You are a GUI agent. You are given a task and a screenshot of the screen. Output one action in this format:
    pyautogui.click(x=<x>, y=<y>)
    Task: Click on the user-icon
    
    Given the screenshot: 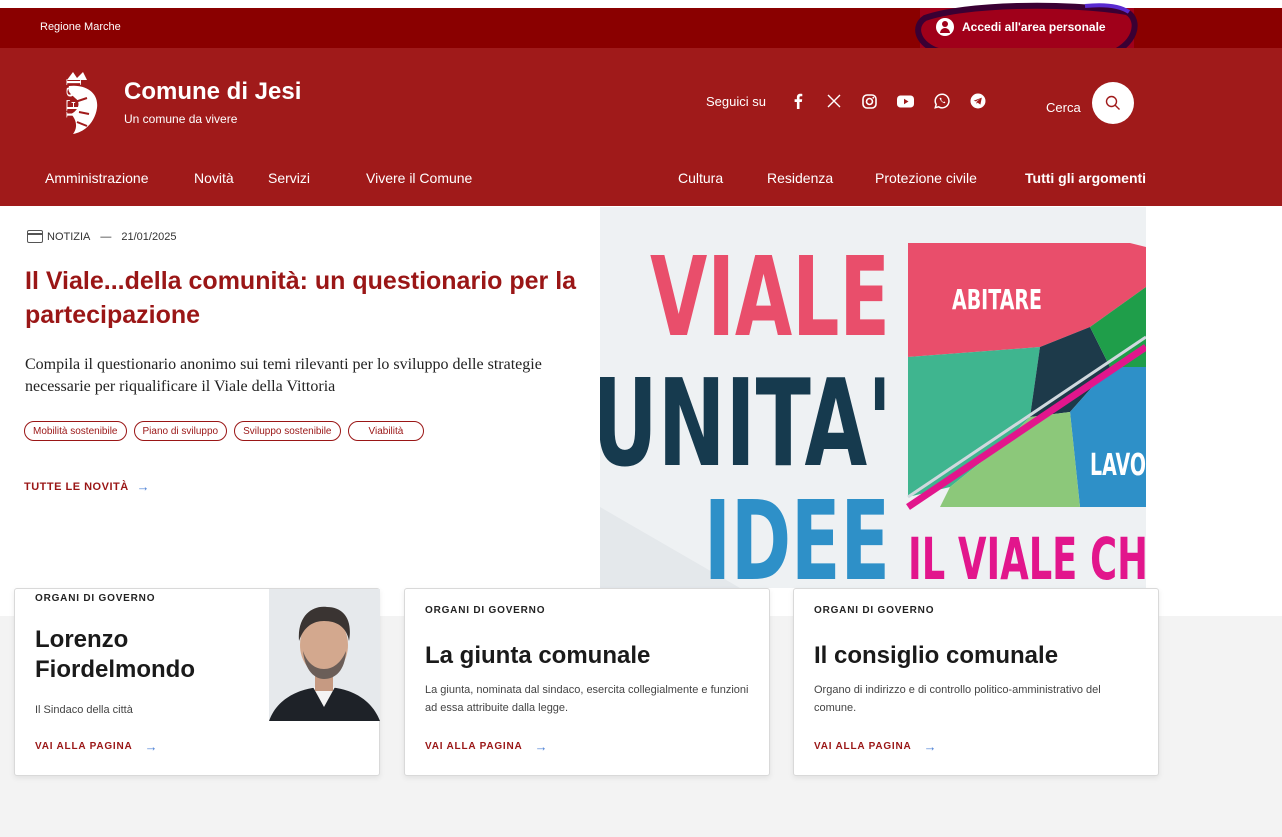 What is the action you would take?
    pyautogui.click(x=945, y=27)
    